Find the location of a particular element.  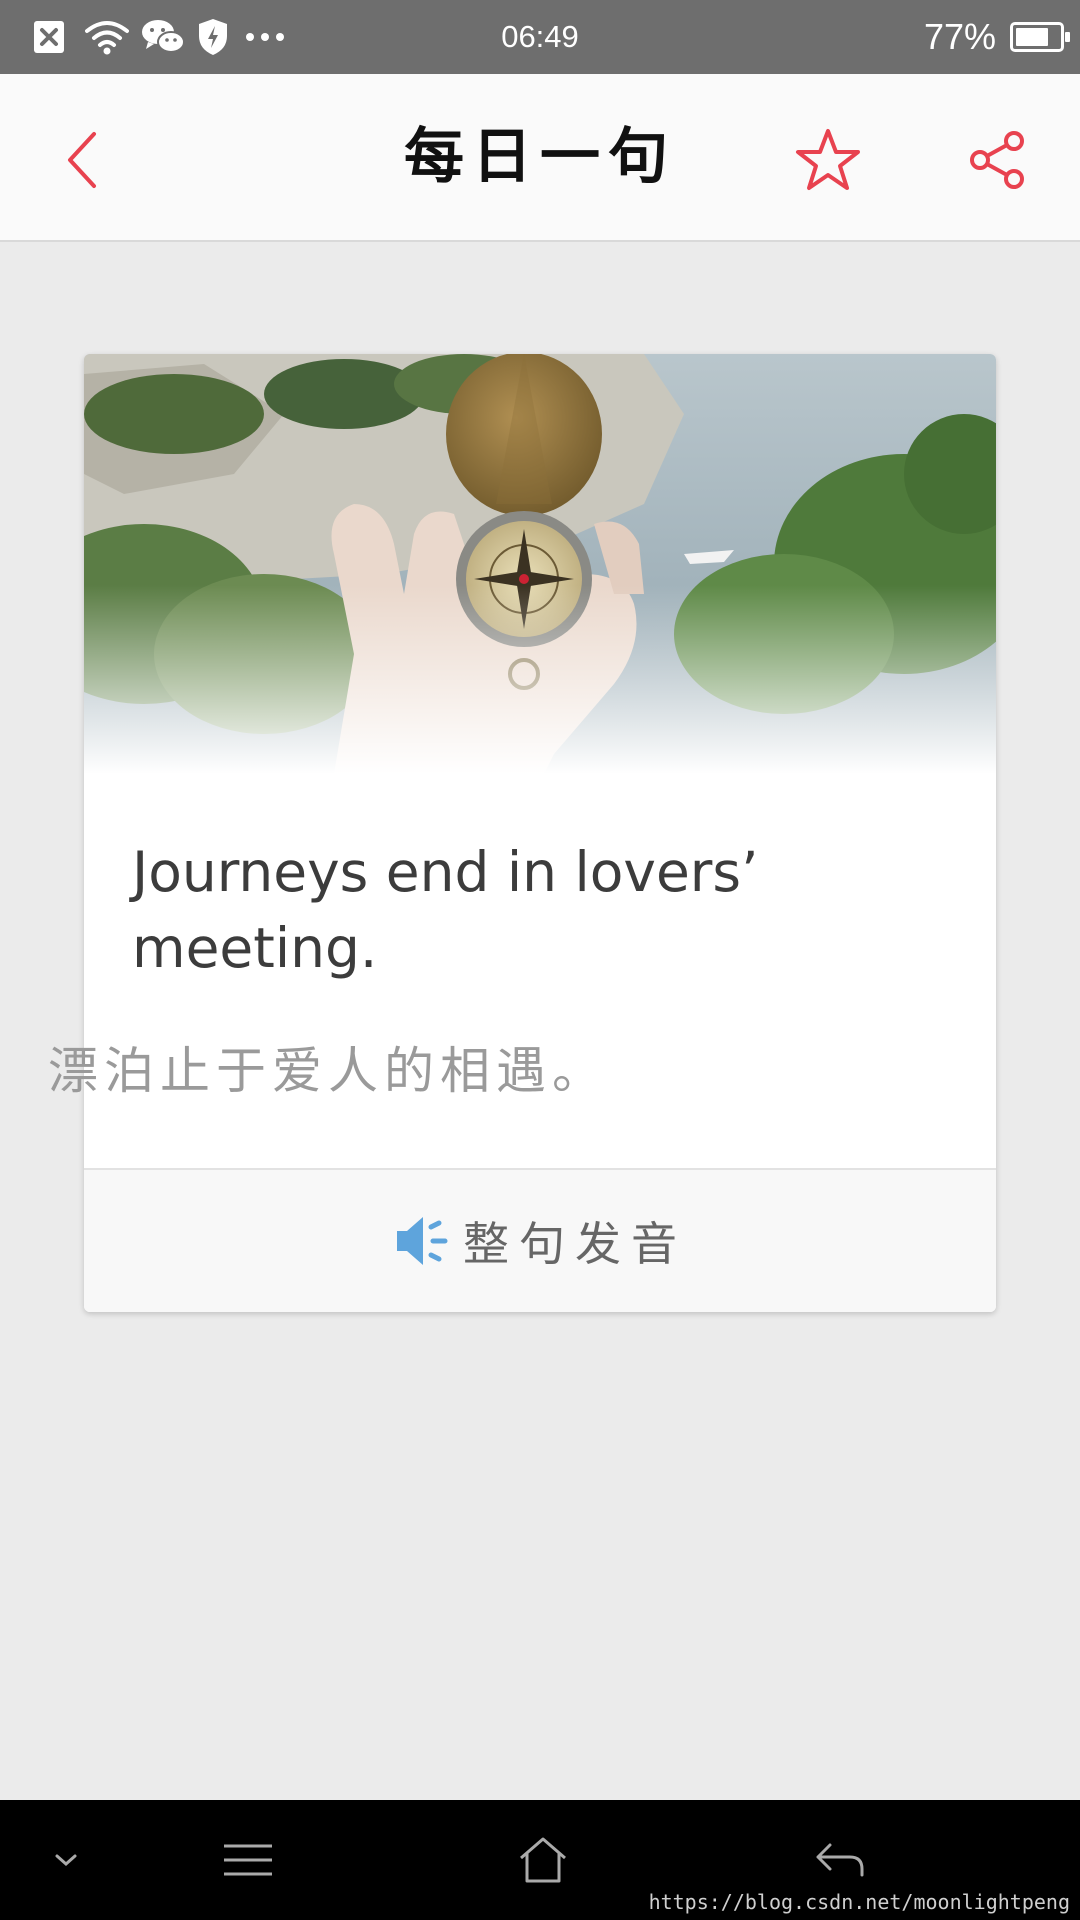

status-bar: 06:49 77% is located at coordinates (540, 37).